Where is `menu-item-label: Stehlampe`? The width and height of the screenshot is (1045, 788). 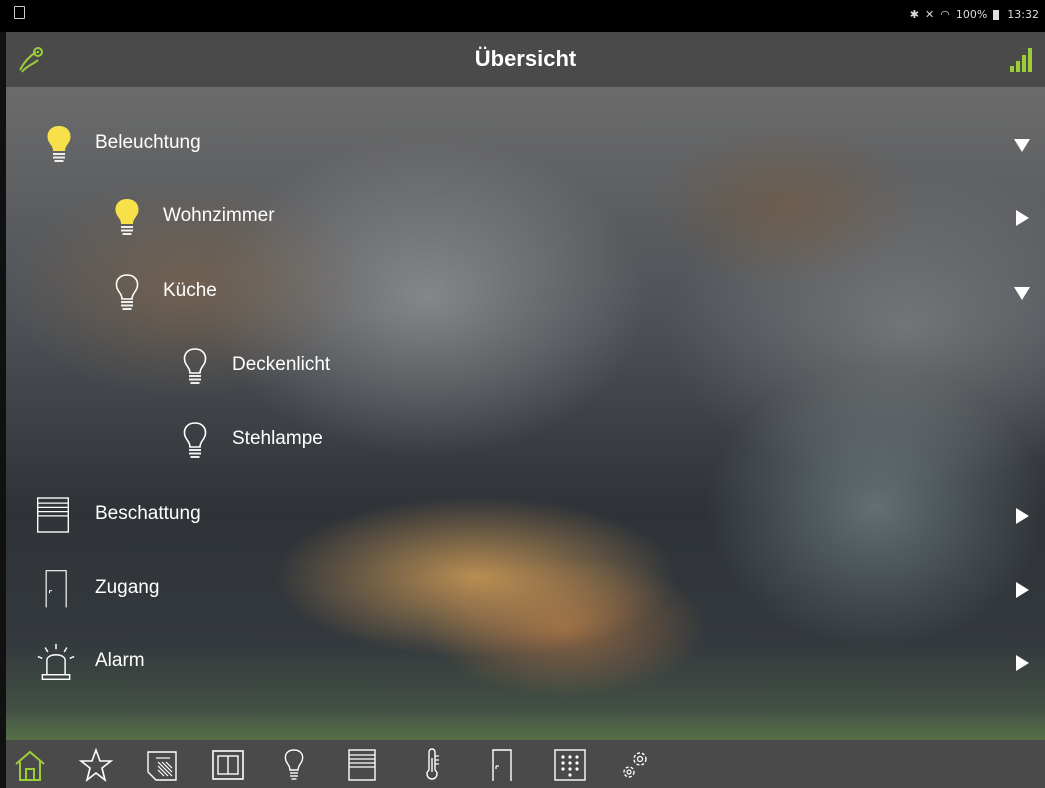
menu-item-label: Stehlampe is located at coordinates (277, 438).